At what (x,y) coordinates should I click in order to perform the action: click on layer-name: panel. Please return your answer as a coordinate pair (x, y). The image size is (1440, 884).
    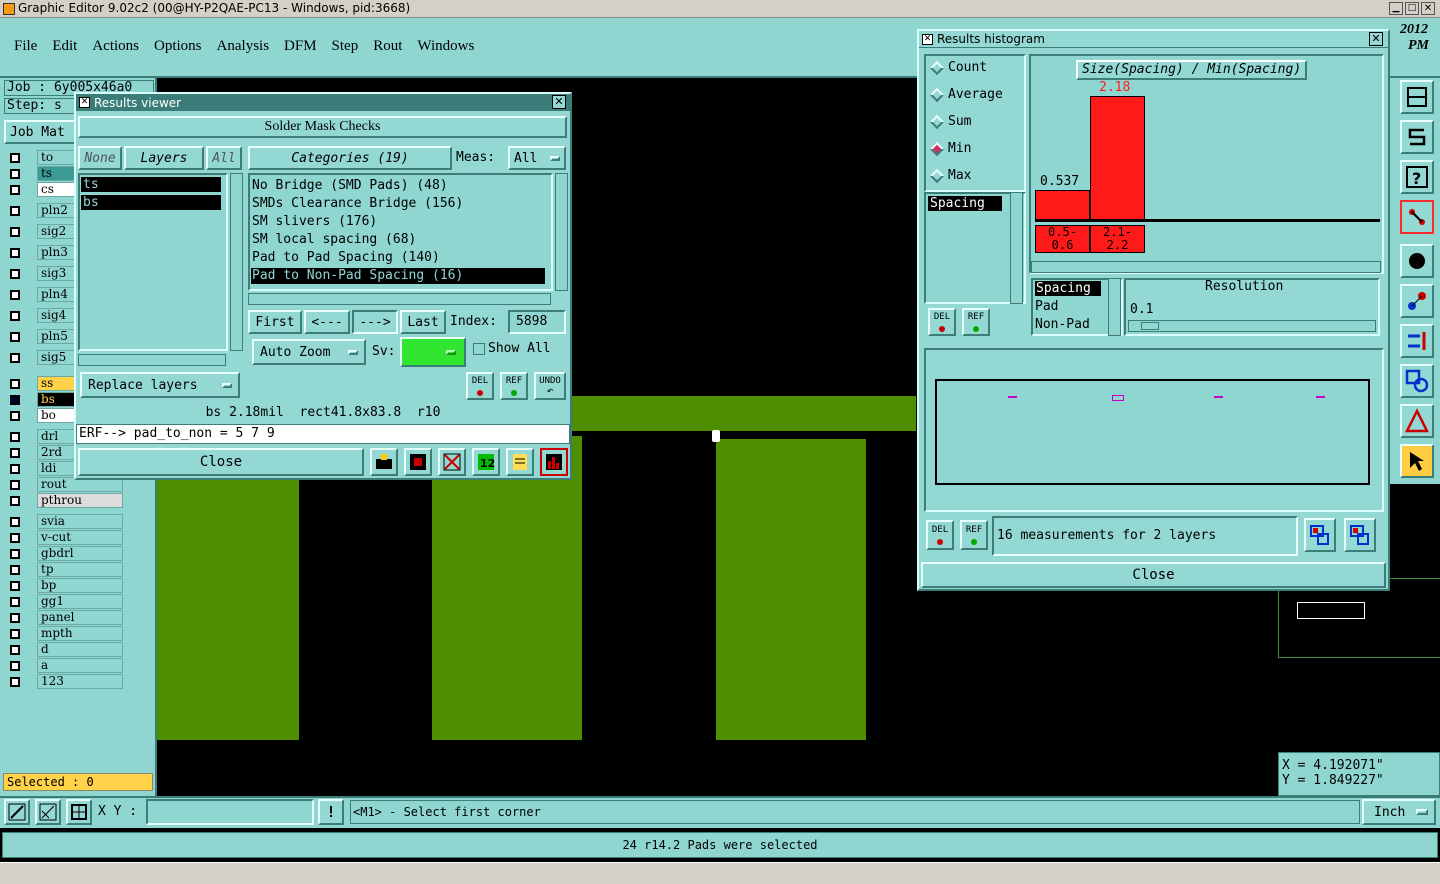
    Looking at the image, I should click on (80, 617).